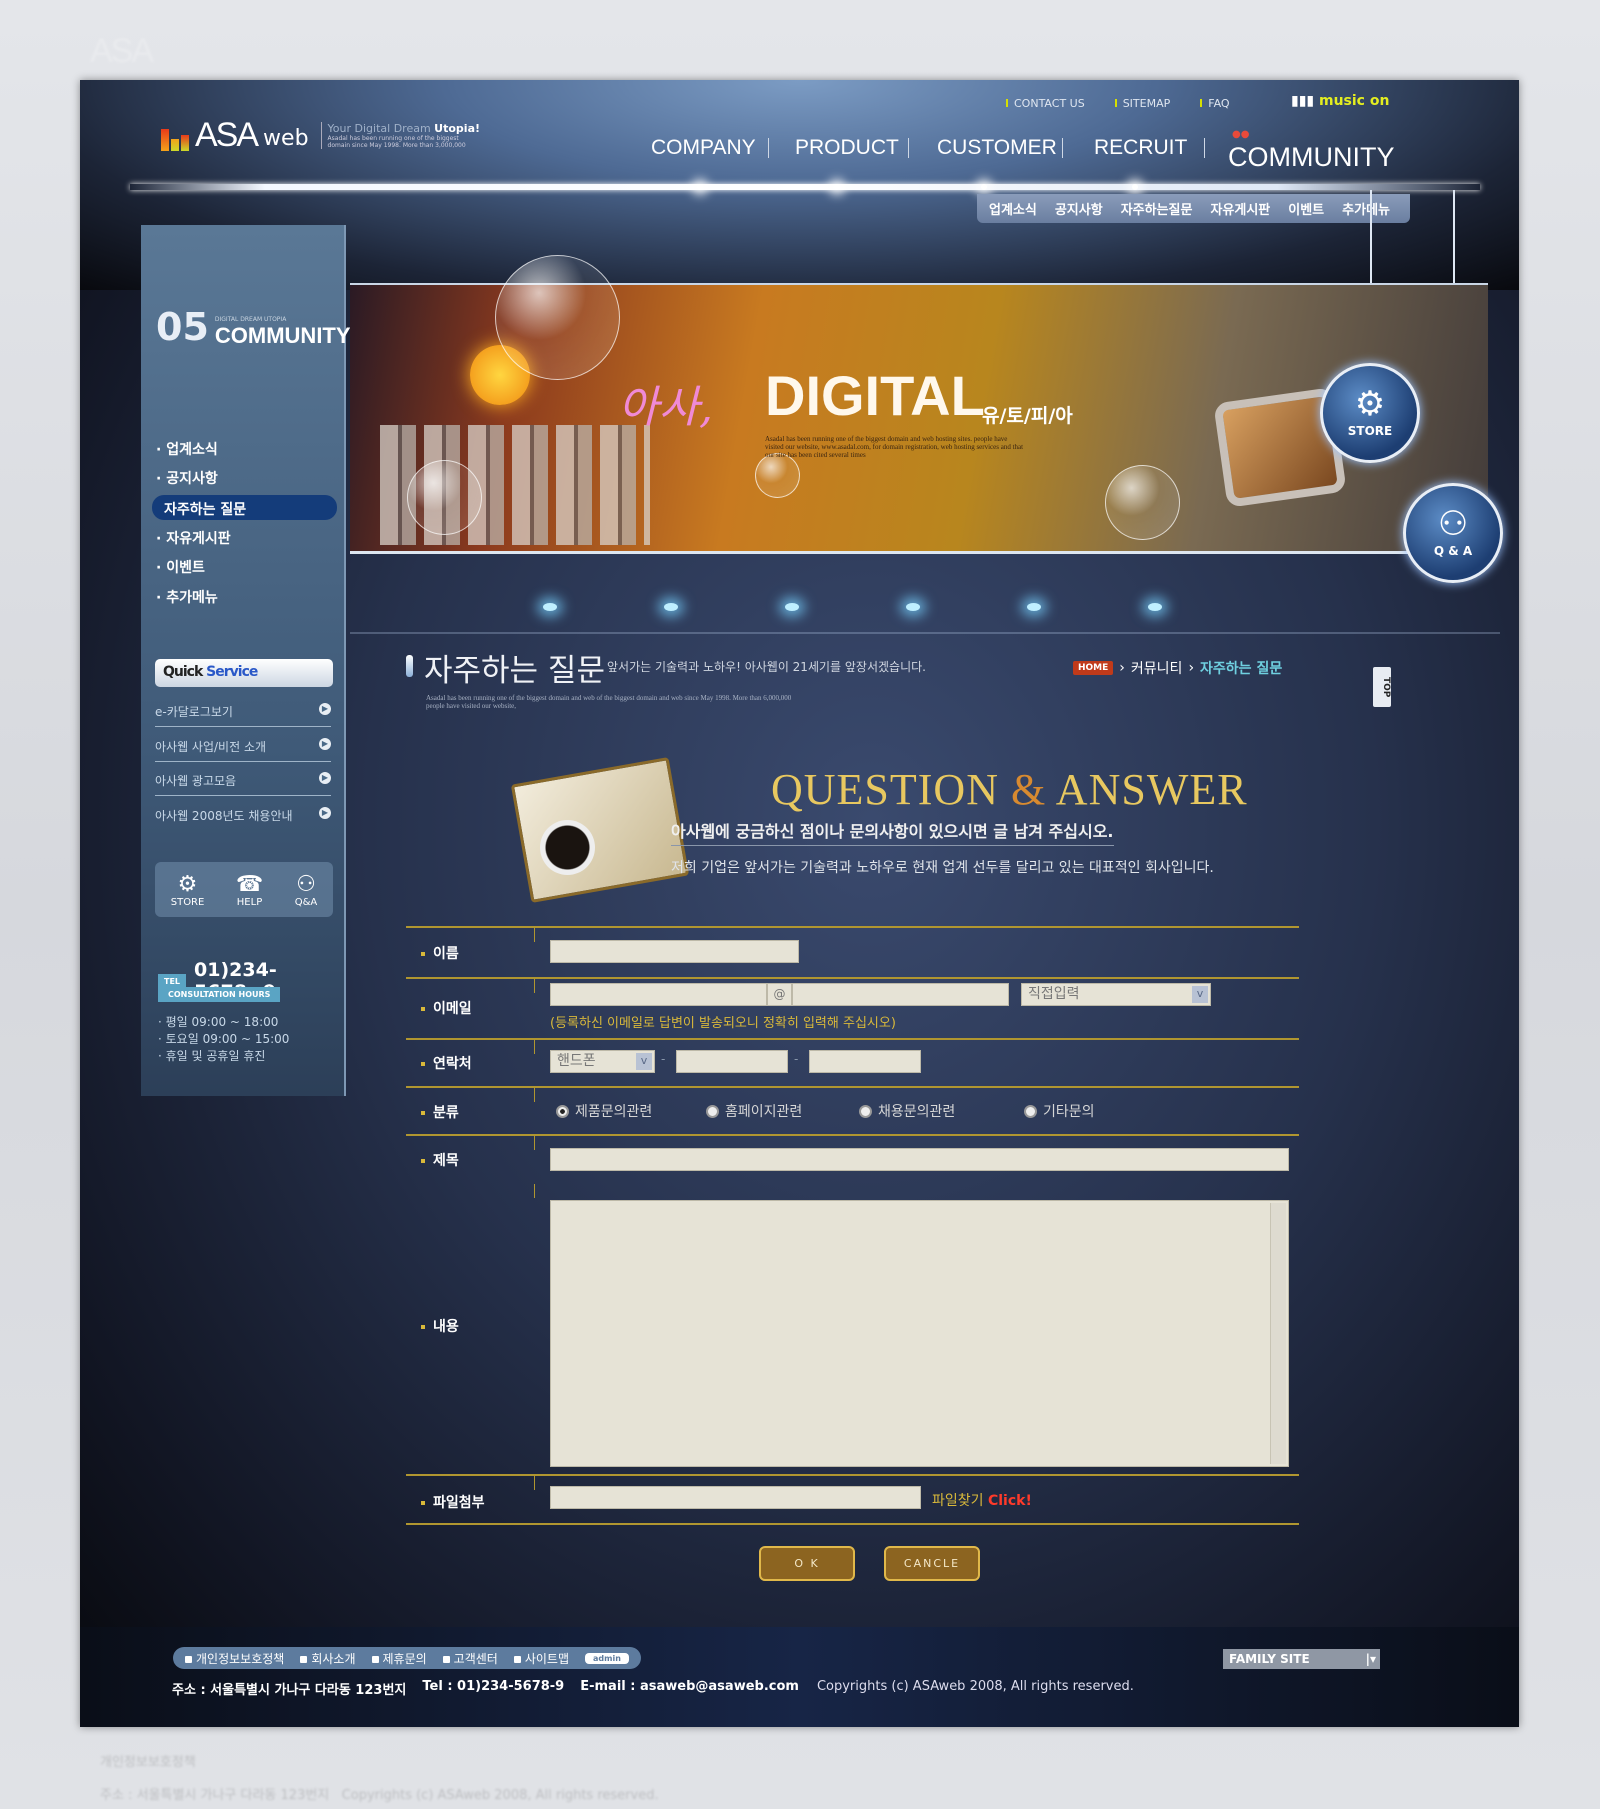 The width and height of the screenshot is (1600, 1809). Describe the element at coordinates (796, 1059) in the screenshot. I see `dash: -` at that location.